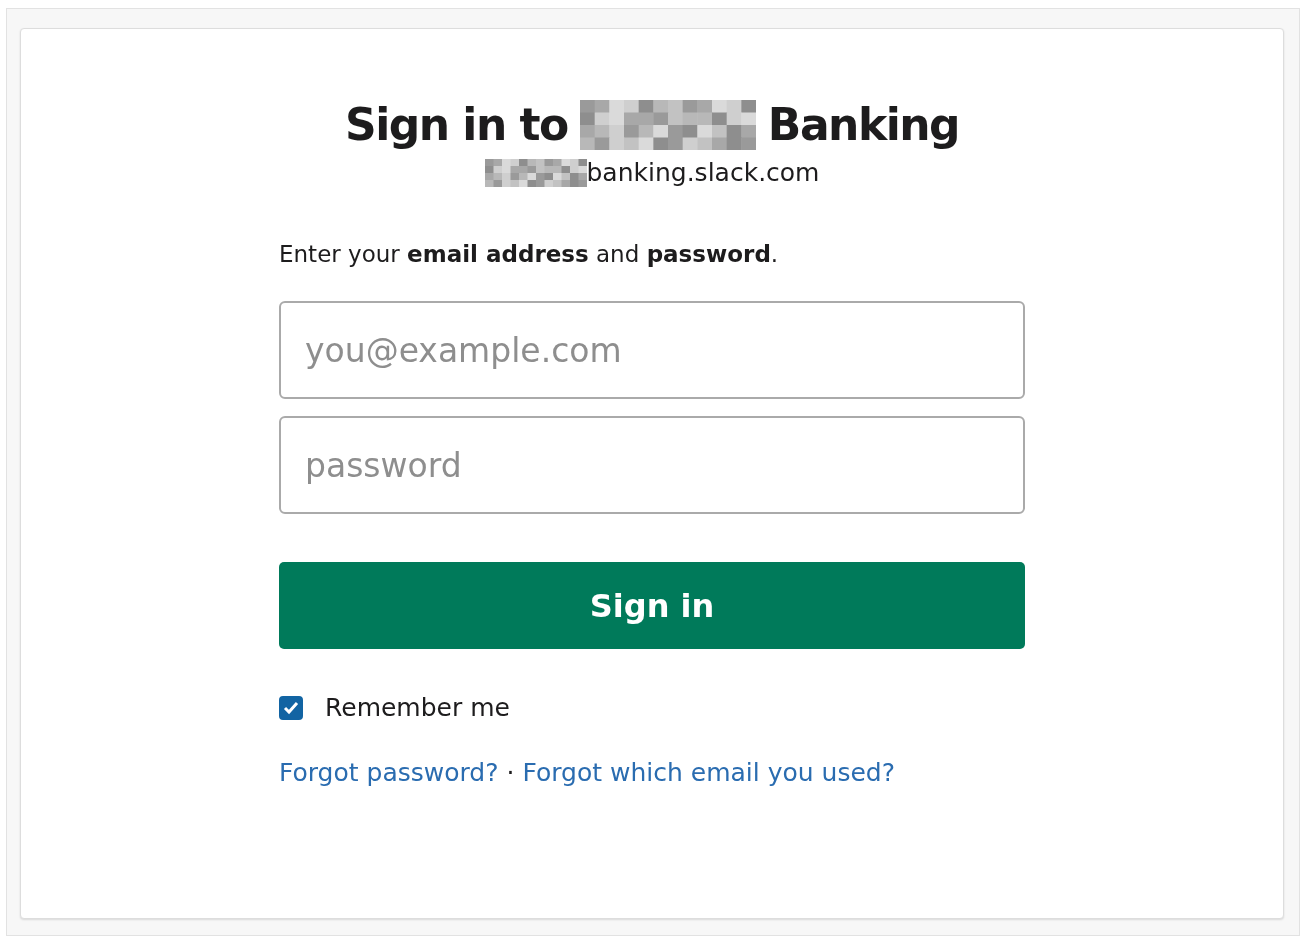 Image resolution: width=1306 pixels, height=938 pixels. What do you see at coordinates (456, 124) in the screenshot?
I see `page-title: Sign in to` at bounding box center [456, 124].